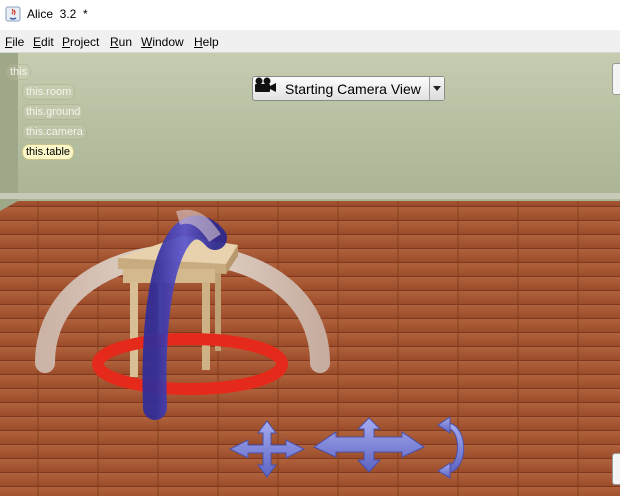 The height and width of the screenshot is (496, 620). What do you see at coordinates (54, 132) in the screenshot?
I see `tree-item-camera: this.camera` at bounding box center [54, 132].